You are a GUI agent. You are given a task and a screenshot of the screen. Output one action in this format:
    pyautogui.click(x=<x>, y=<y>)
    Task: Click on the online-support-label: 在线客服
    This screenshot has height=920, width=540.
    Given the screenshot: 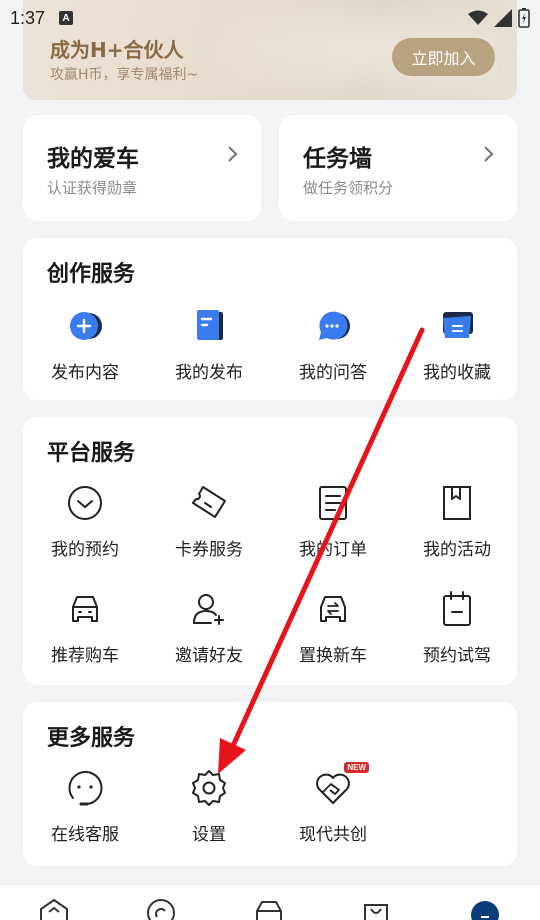 What is the action you would take?
    pyautogui.click(x=85, y=835)
    